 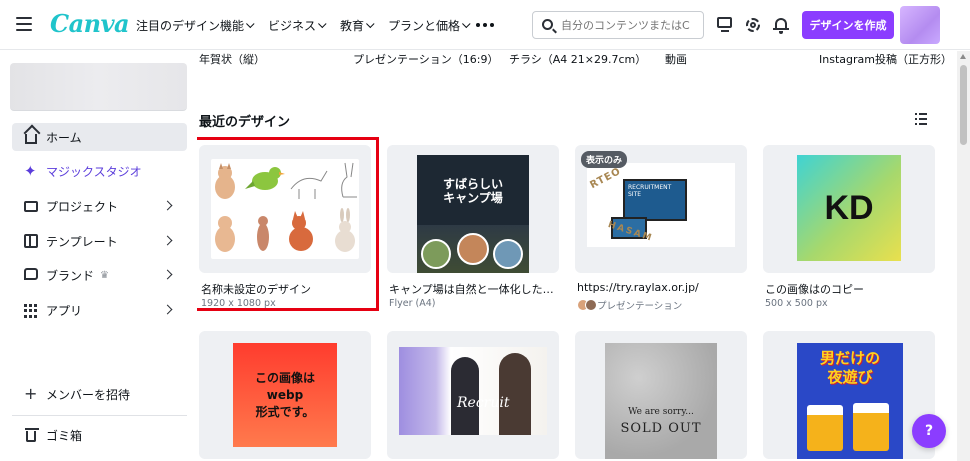 I want to click on invite-members-button: + メンバーを招待, so click(x=99, y=394).